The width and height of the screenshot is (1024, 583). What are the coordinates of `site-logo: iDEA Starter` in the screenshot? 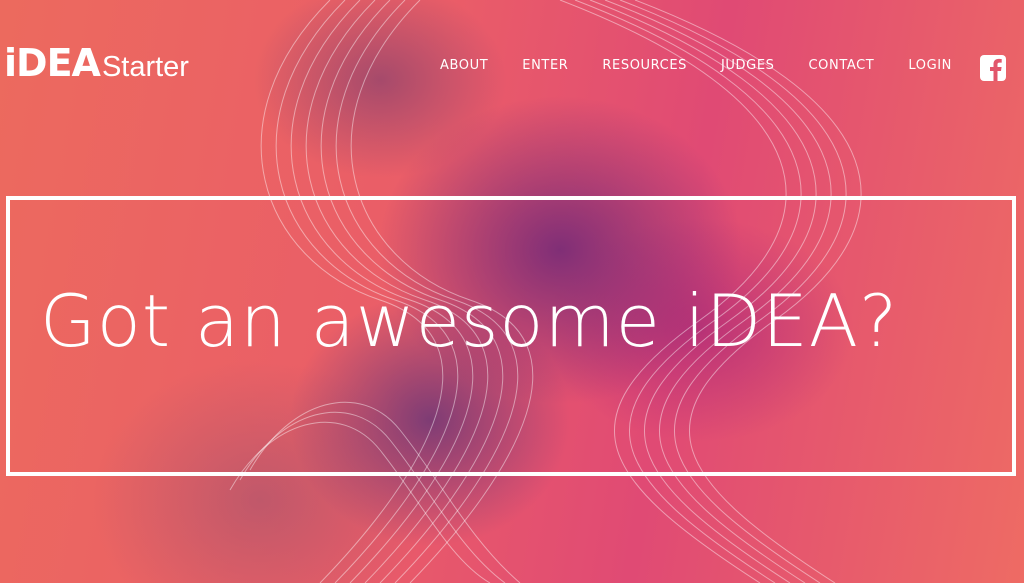 It's located at (96, 63).